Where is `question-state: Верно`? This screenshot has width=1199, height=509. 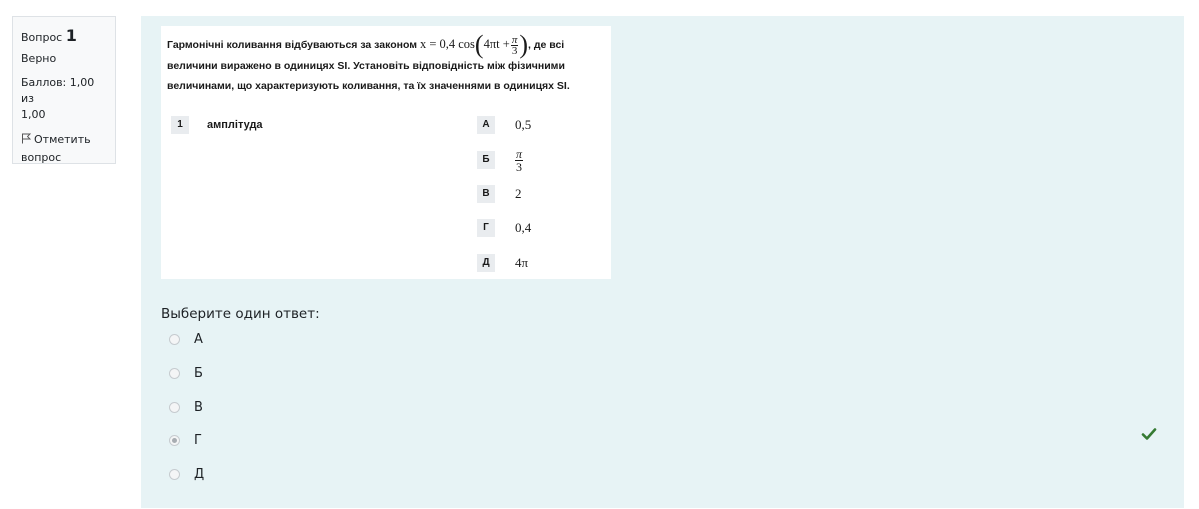
question-state: Верно is located at coordinates (39, 58).